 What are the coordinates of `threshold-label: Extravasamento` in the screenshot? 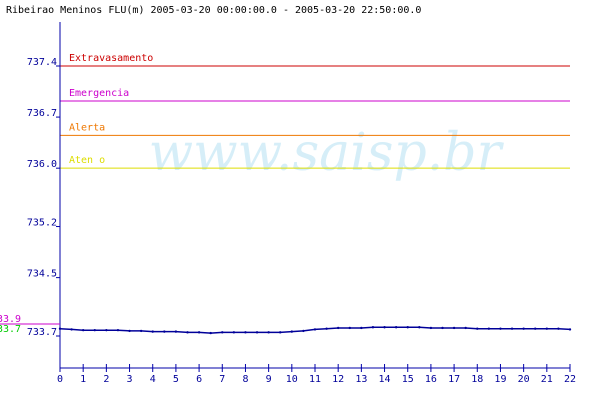 It's located at (111, 58).